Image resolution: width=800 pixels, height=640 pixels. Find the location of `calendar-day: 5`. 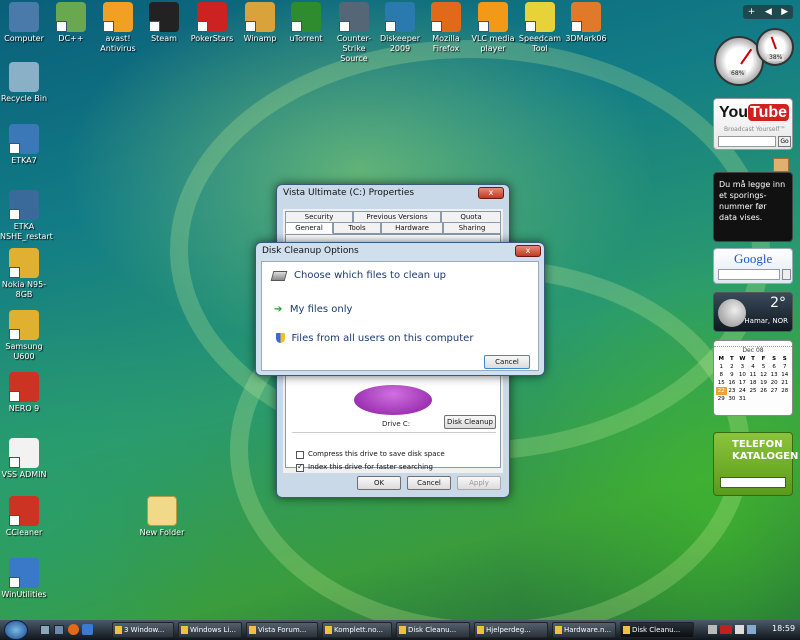

calendar-day: 5 is located at coordinates (763, 367).